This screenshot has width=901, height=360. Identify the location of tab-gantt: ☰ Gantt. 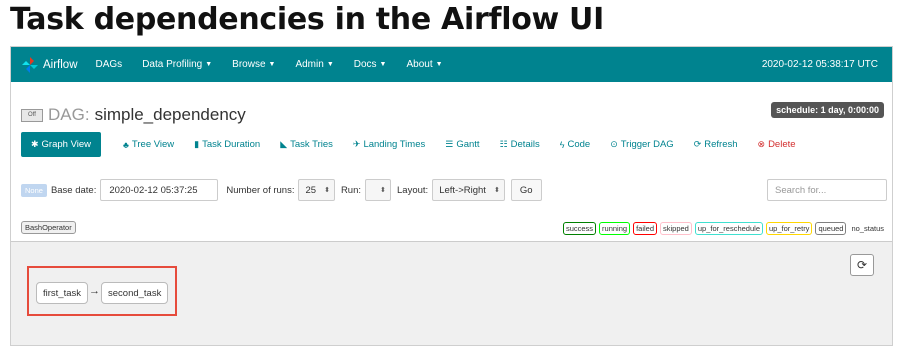
(462, 144).